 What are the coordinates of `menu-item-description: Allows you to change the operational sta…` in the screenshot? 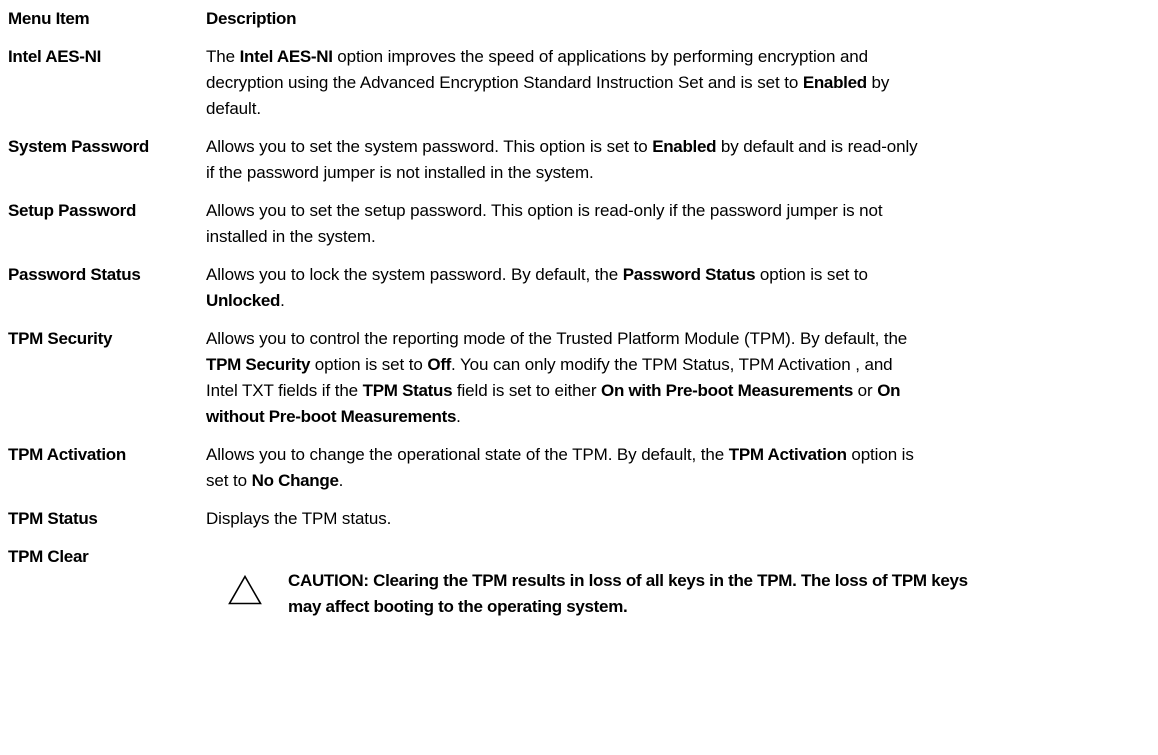 It's located at (677, 468).